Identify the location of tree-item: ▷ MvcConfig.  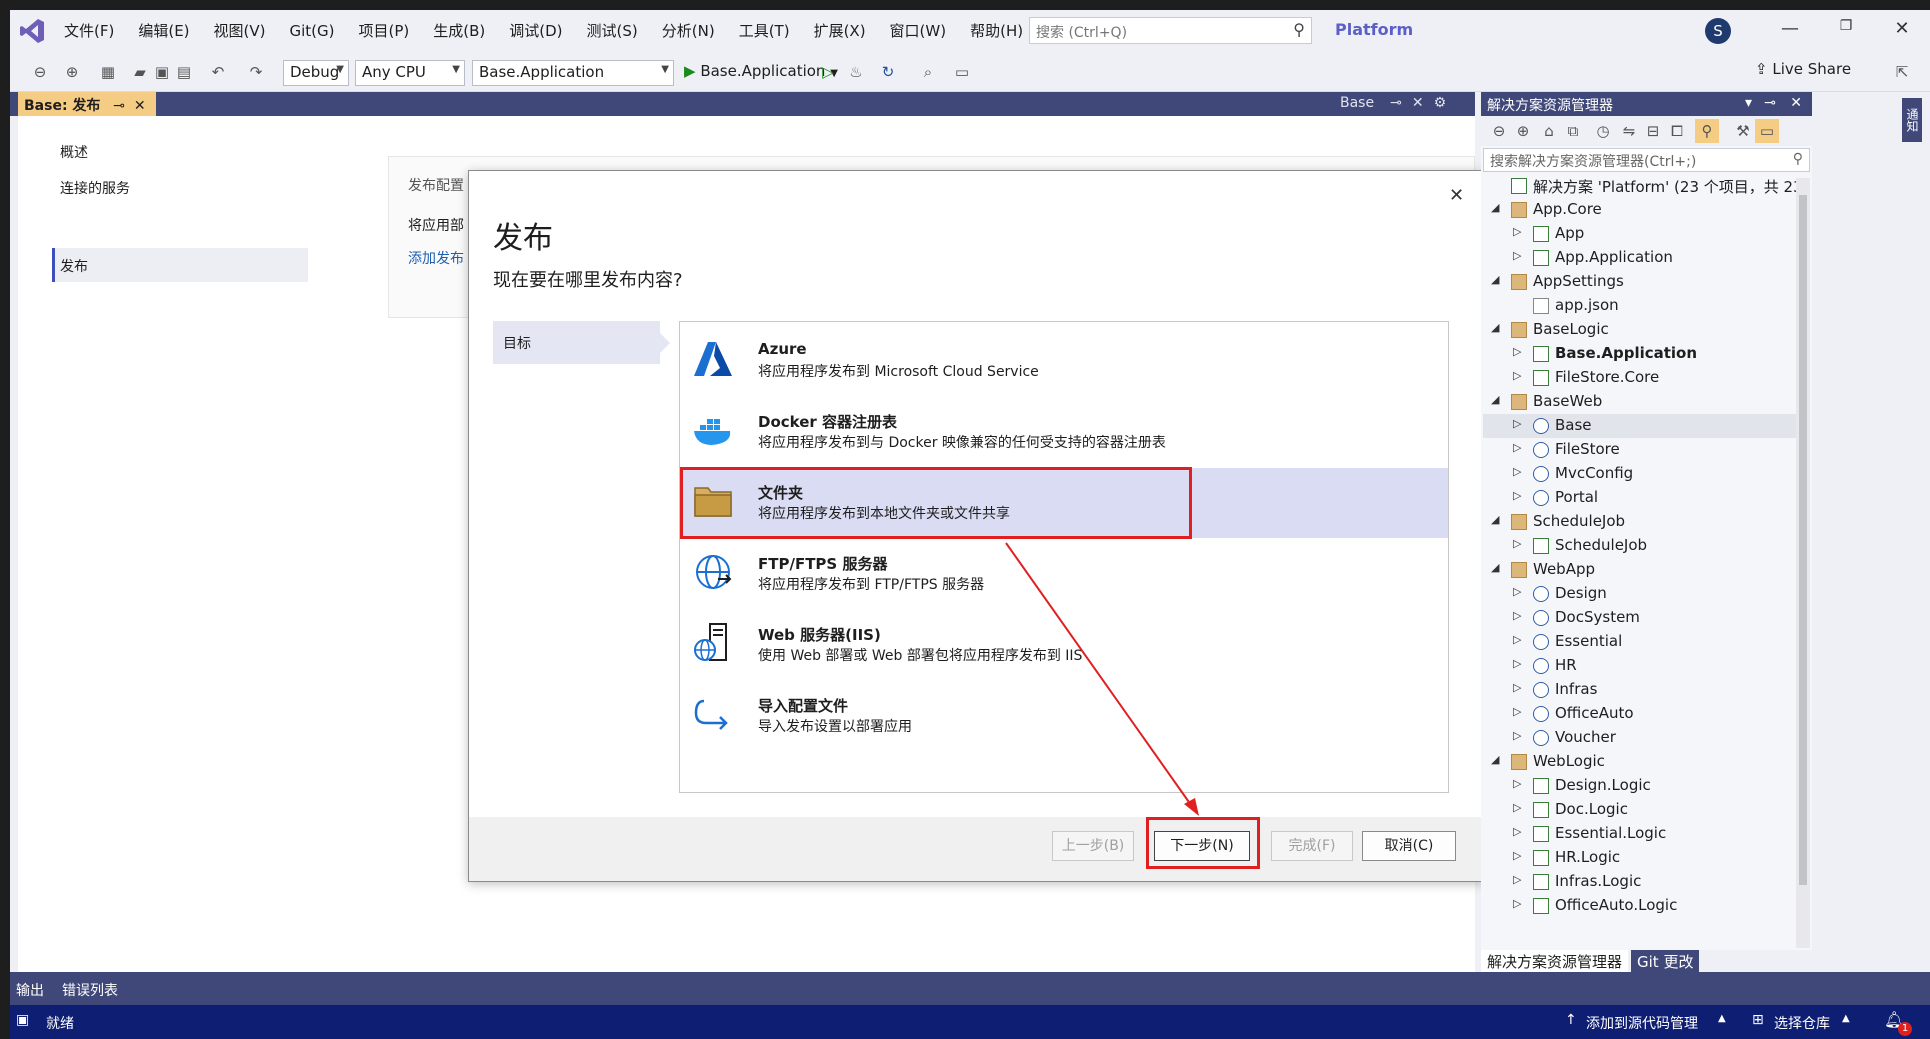
(1639, 474).